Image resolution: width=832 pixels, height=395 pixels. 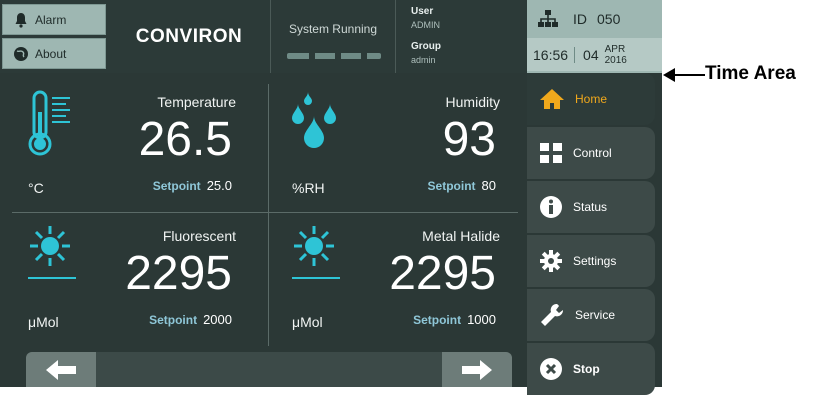 I want to click on time-area-callout: Time Area, so click(x=747, y=75).